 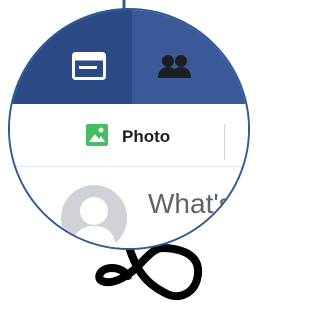 I want to click on news-feed-icon, so click(x=89, y=68).